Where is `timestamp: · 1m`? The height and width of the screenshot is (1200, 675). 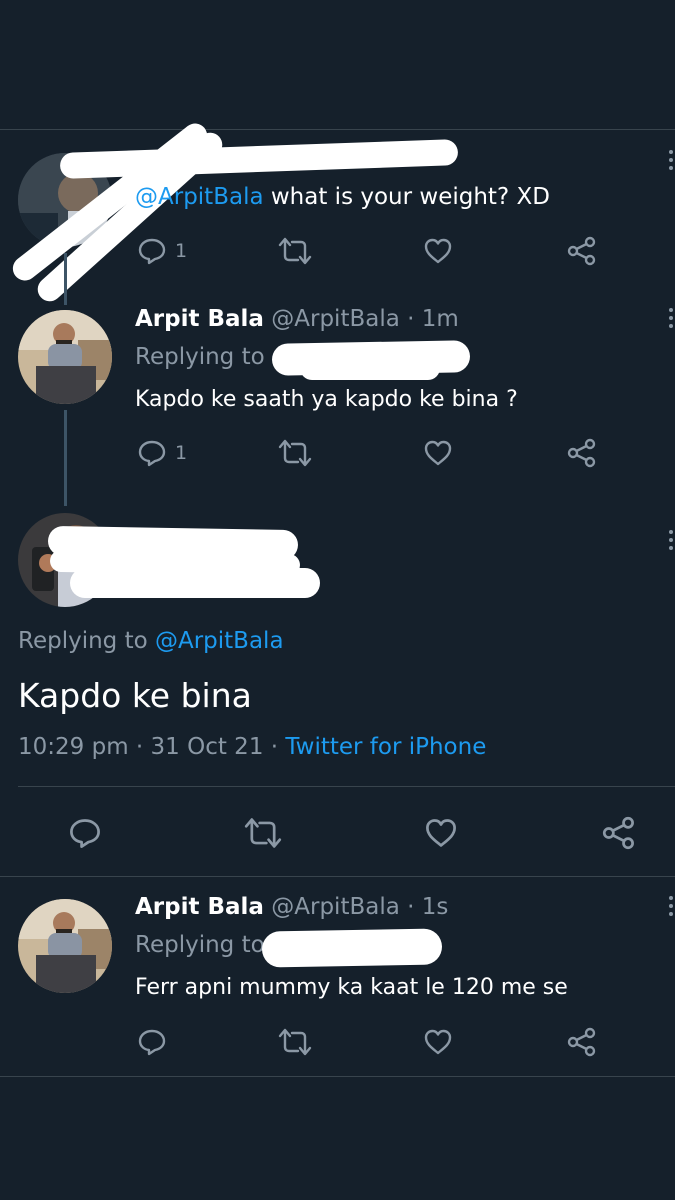 timestamp: · 1m is located at coordinates (429, 319).